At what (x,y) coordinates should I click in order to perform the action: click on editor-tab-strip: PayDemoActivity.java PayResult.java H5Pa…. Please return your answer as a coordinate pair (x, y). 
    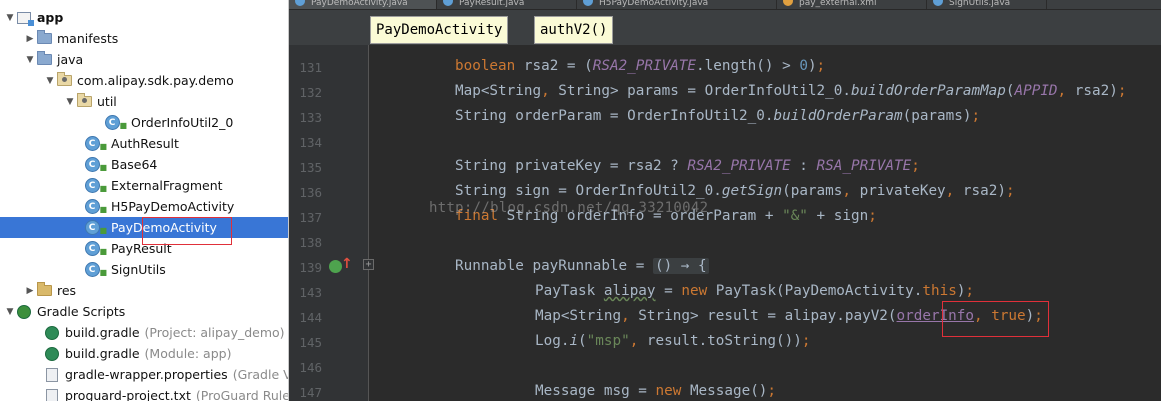
    Looking at the image, I should click on (725, 5).